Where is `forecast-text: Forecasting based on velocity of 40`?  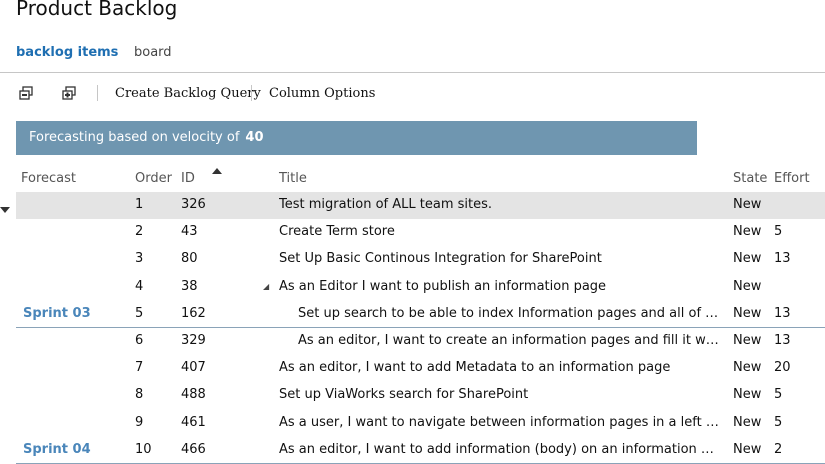 forecast-text: Forecasting based on velocity of 40 is located at coordinates (146, 137).